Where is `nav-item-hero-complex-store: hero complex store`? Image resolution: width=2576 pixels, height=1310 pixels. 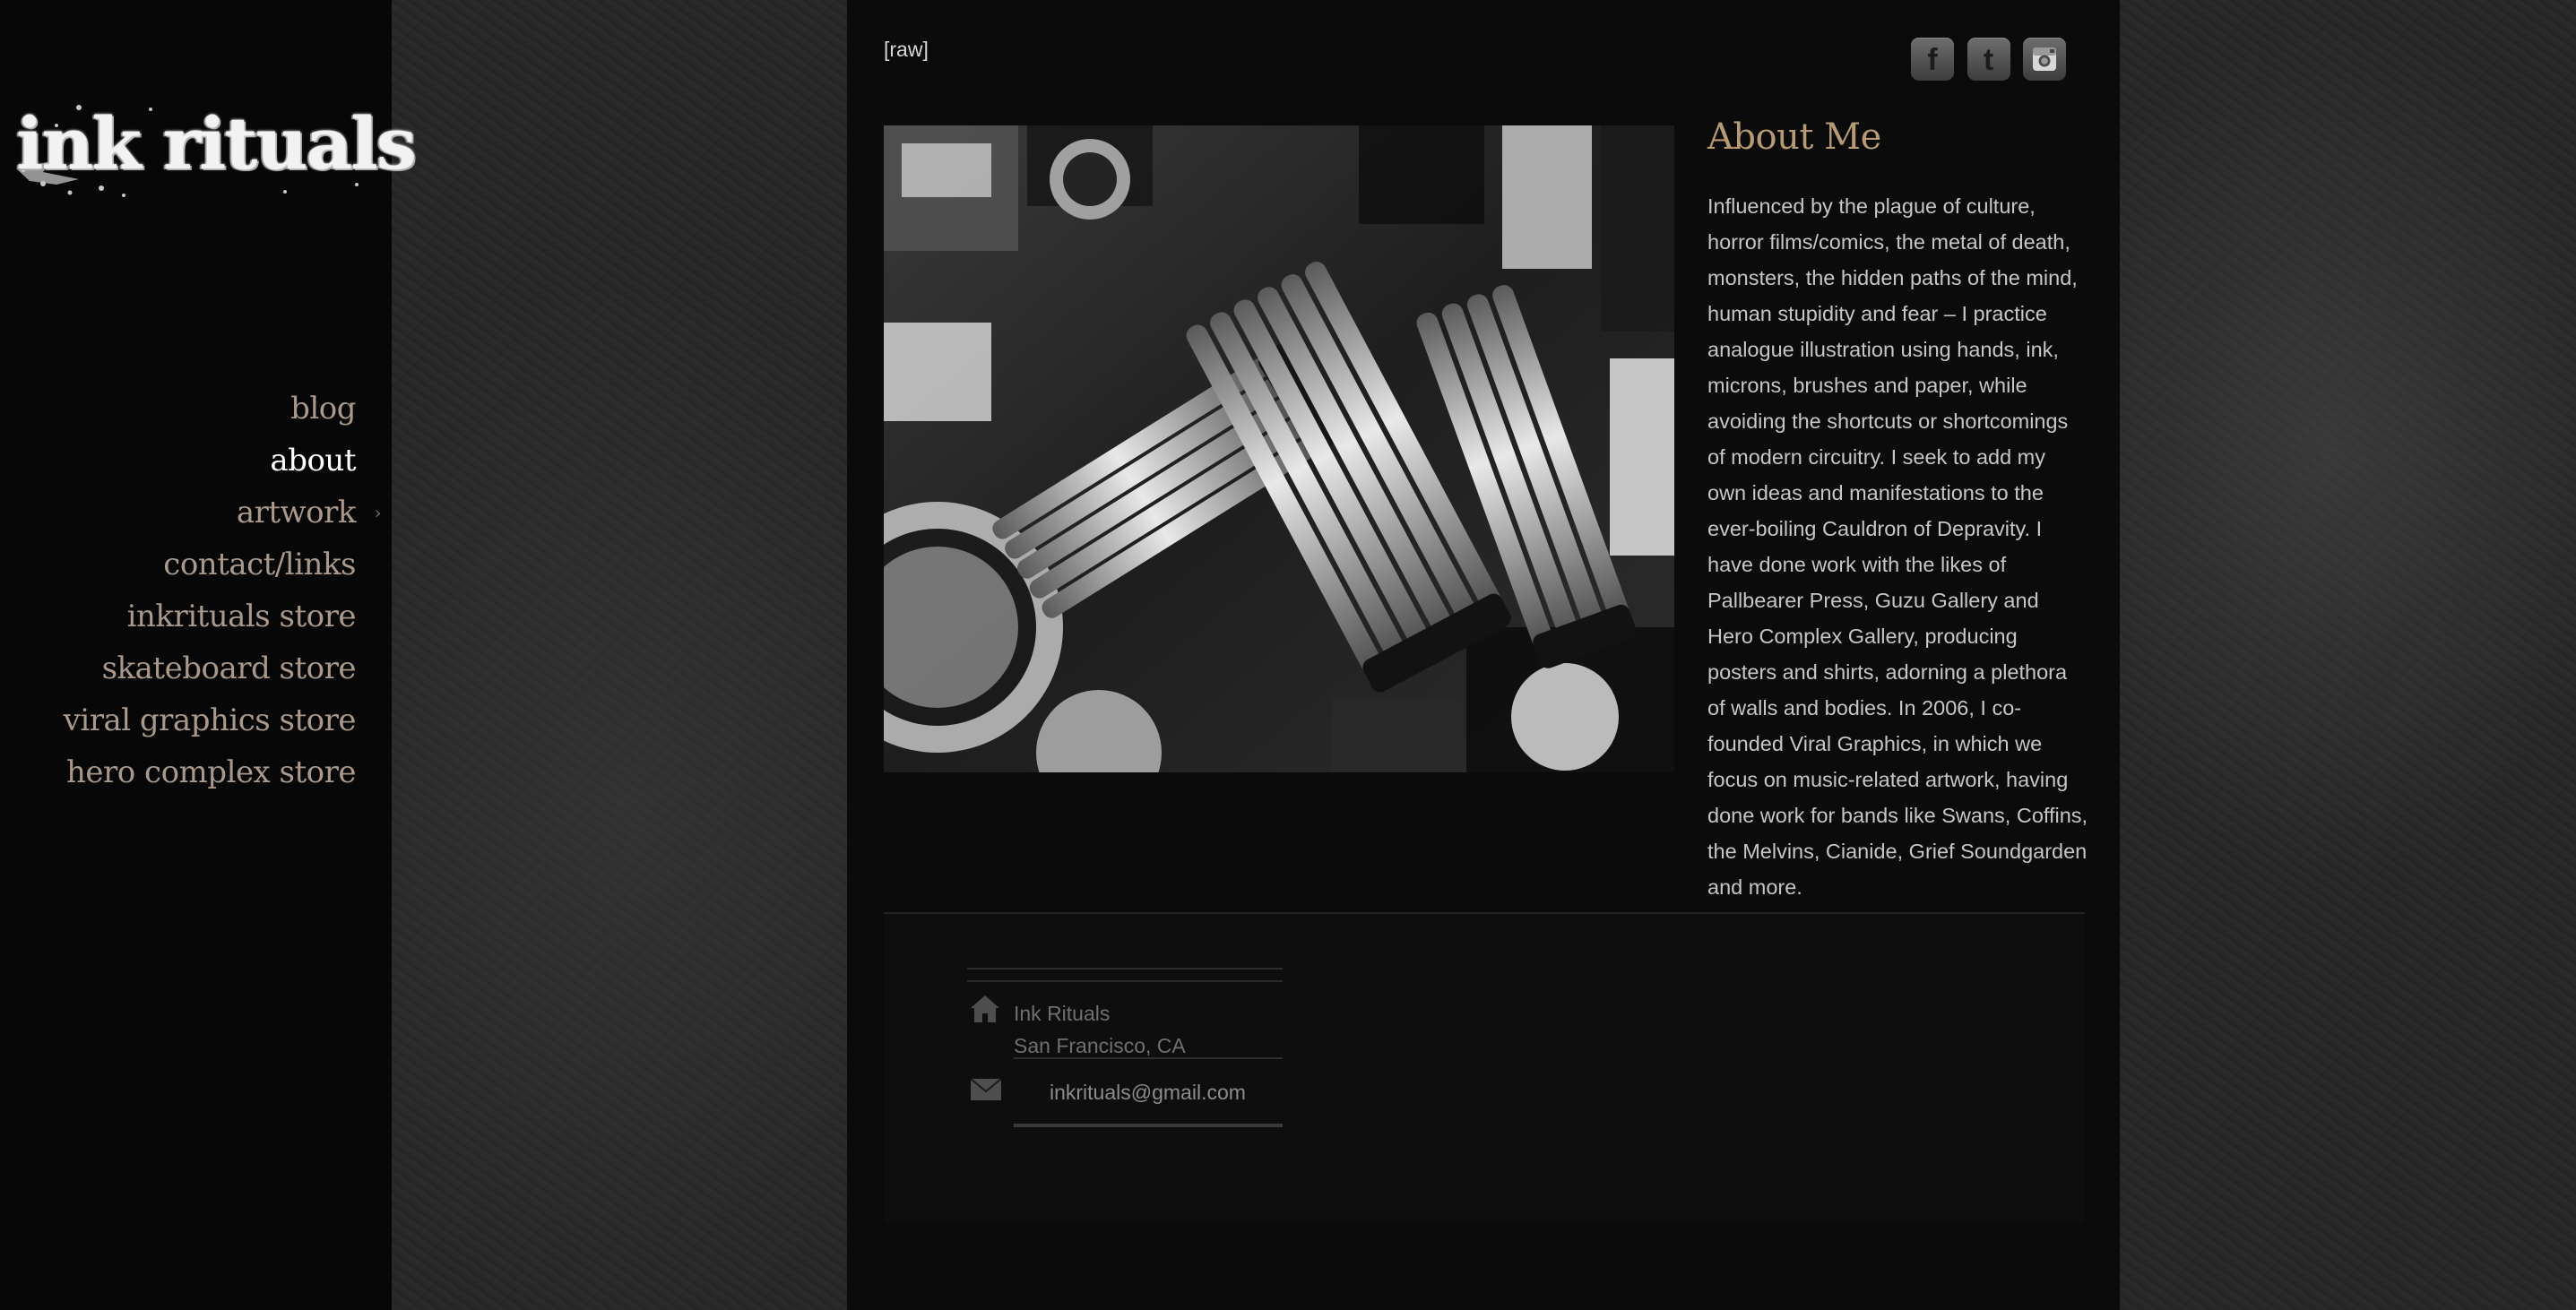 nav-item-hero-complex-store: hero complex store is located at coordinates (186, 772).